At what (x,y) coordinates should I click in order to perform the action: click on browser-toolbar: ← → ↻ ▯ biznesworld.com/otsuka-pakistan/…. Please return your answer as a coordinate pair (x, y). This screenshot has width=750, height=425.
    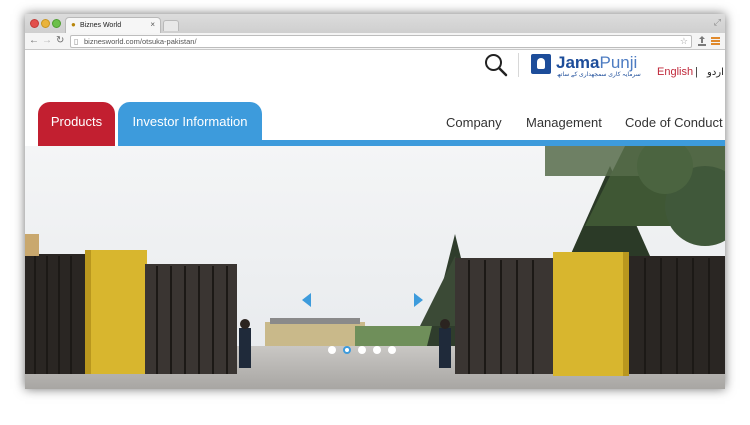
    Looking at the image, I should click on (375, 41).